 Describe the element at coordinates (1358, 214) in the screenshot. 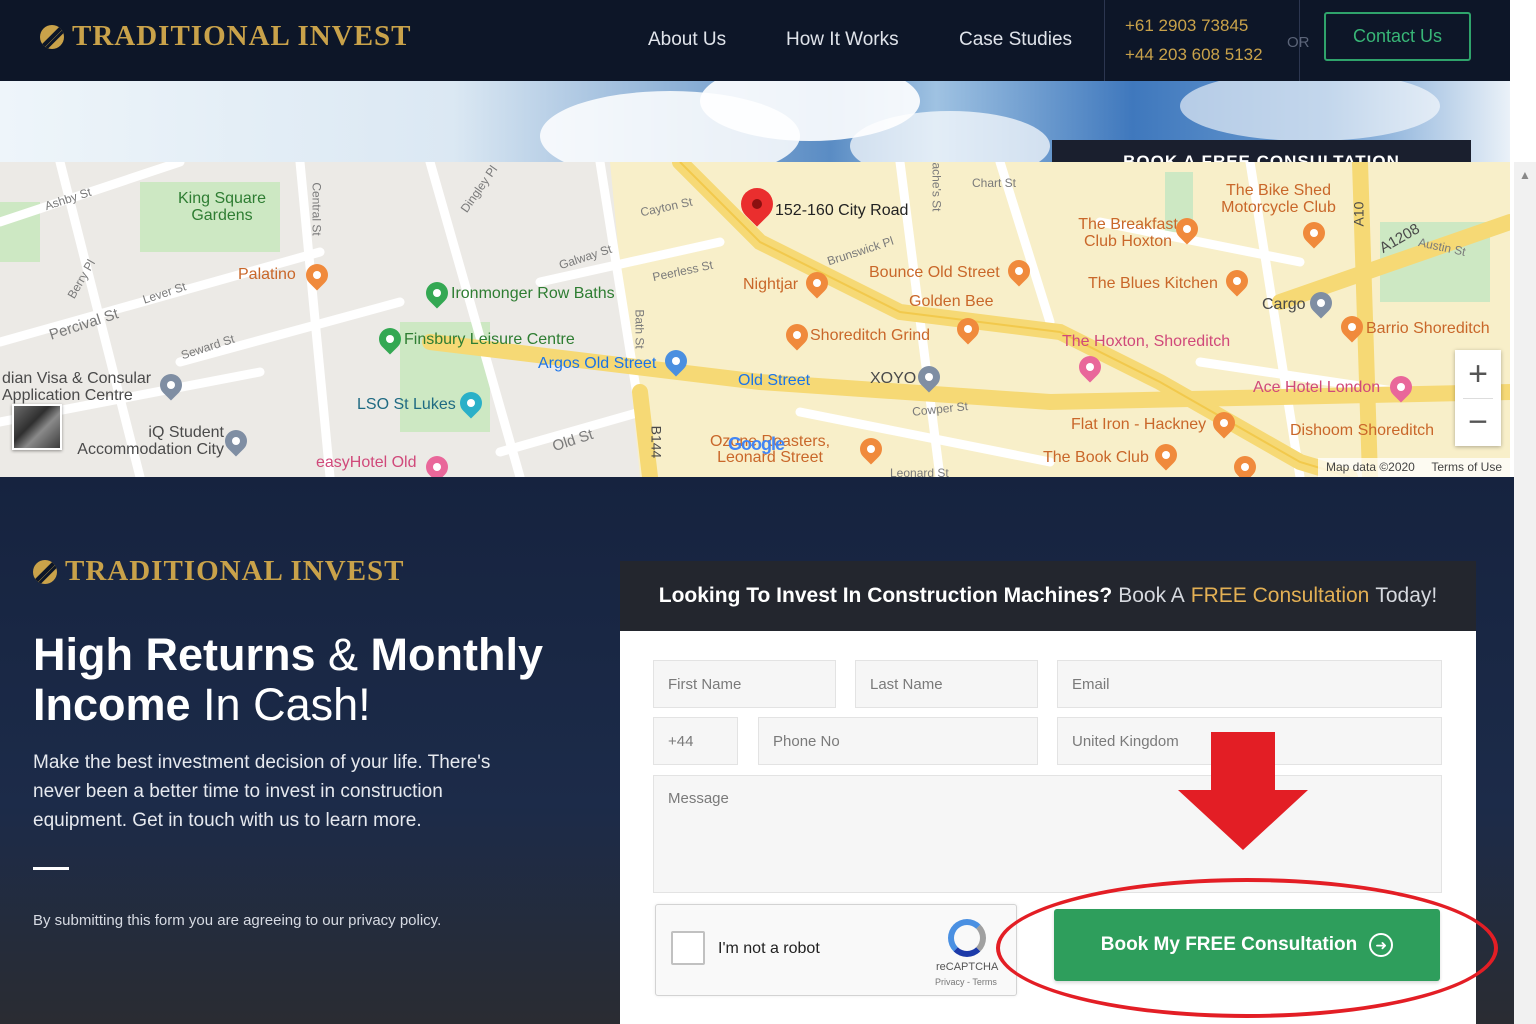

I see `road-number: A10` at that location.